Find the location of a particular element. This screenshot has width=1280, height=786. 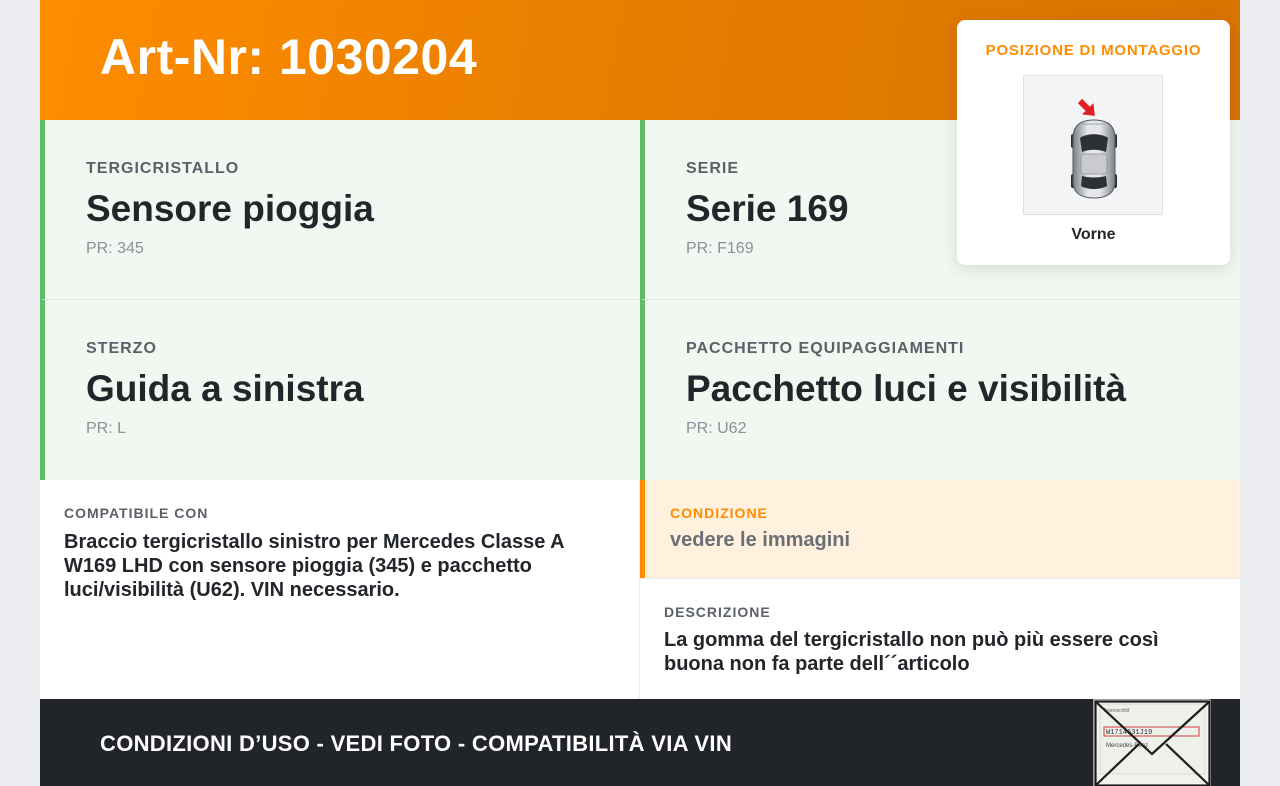

spec-pr-code: PR: F169 is located at coordinates (720, 248).